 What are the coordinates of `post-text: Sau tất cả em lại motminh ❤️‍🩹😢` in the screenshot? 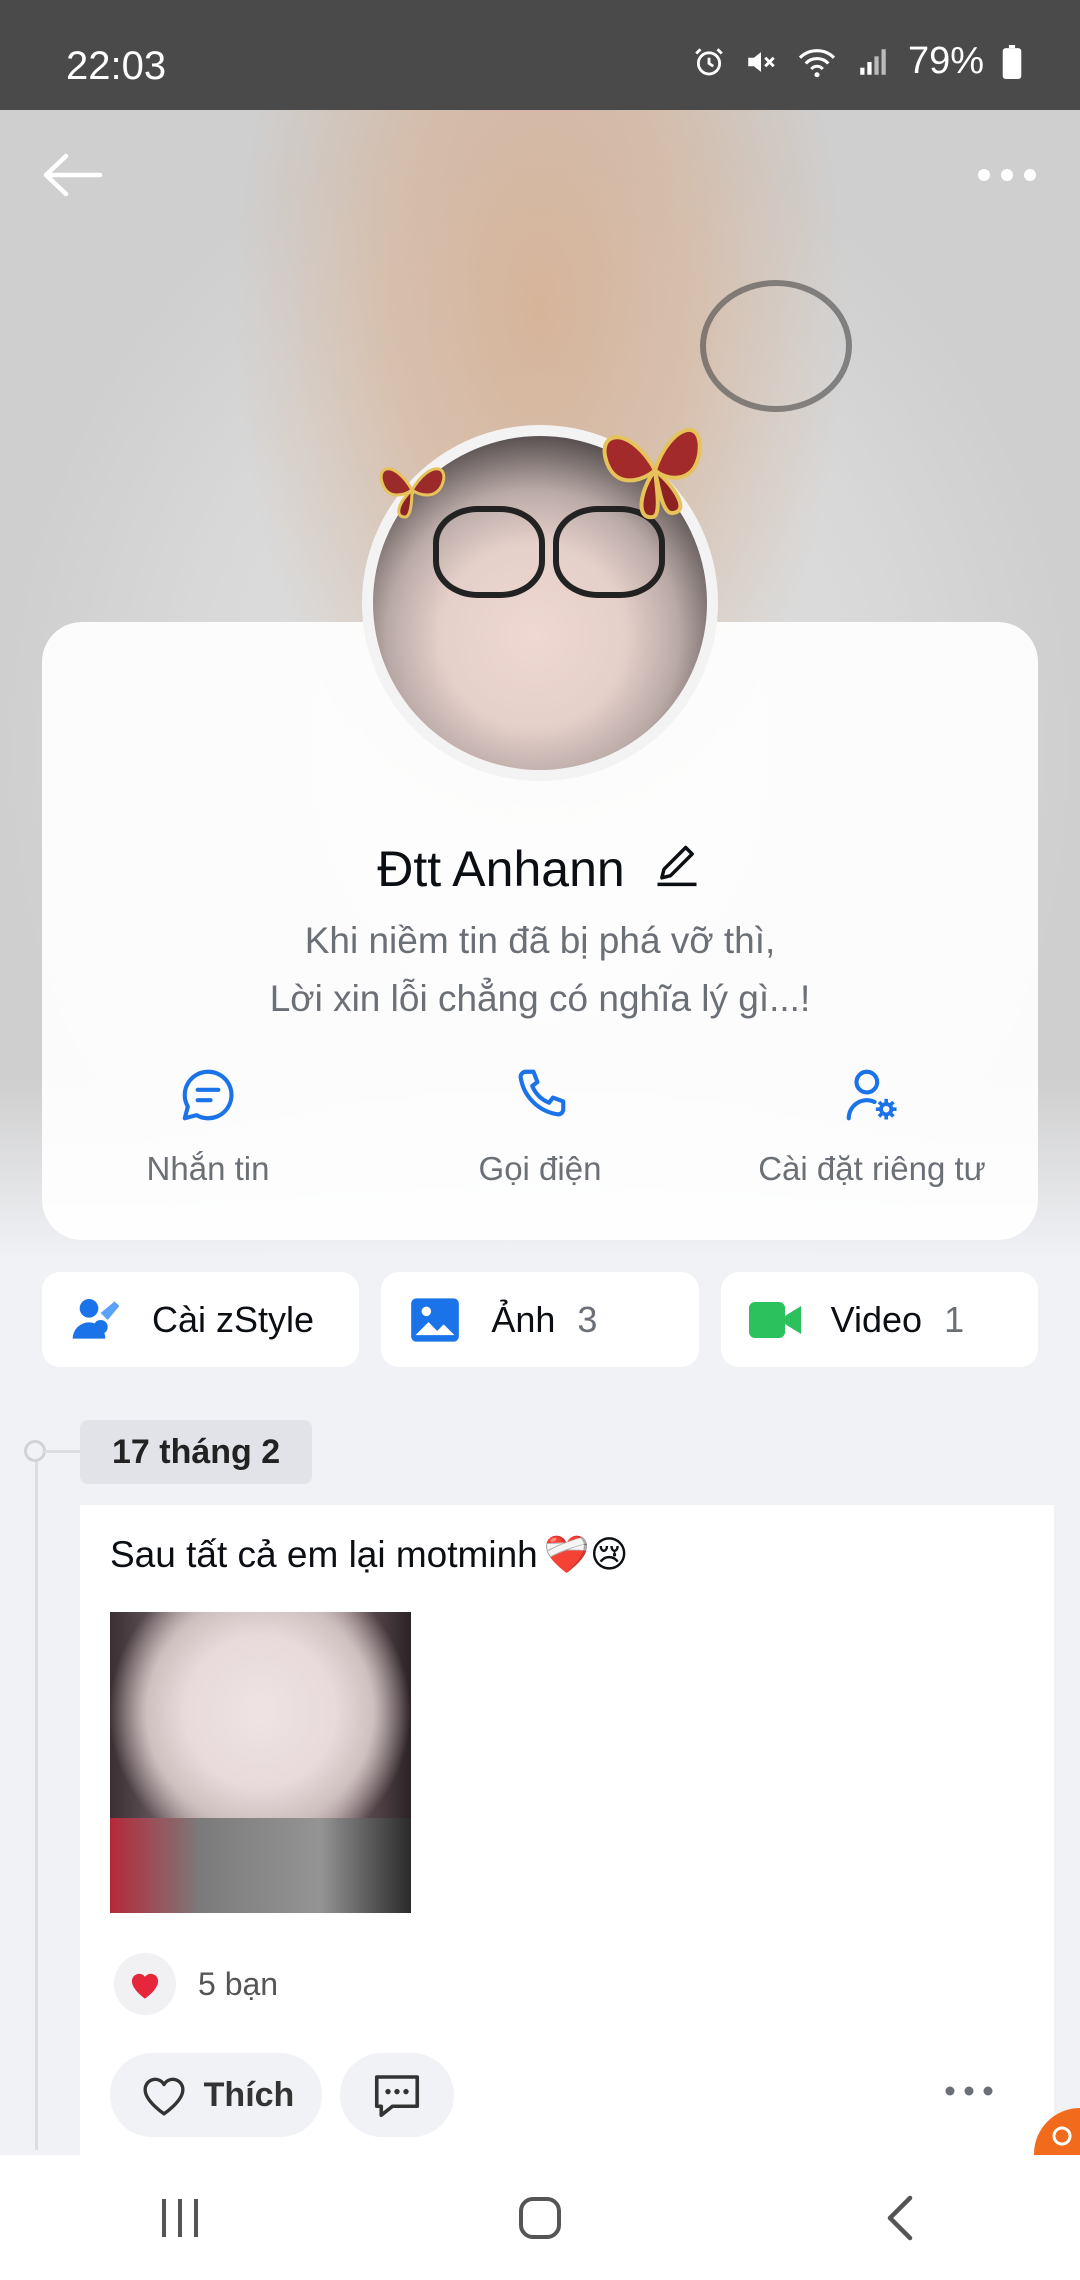 It's located at (369, 1555).